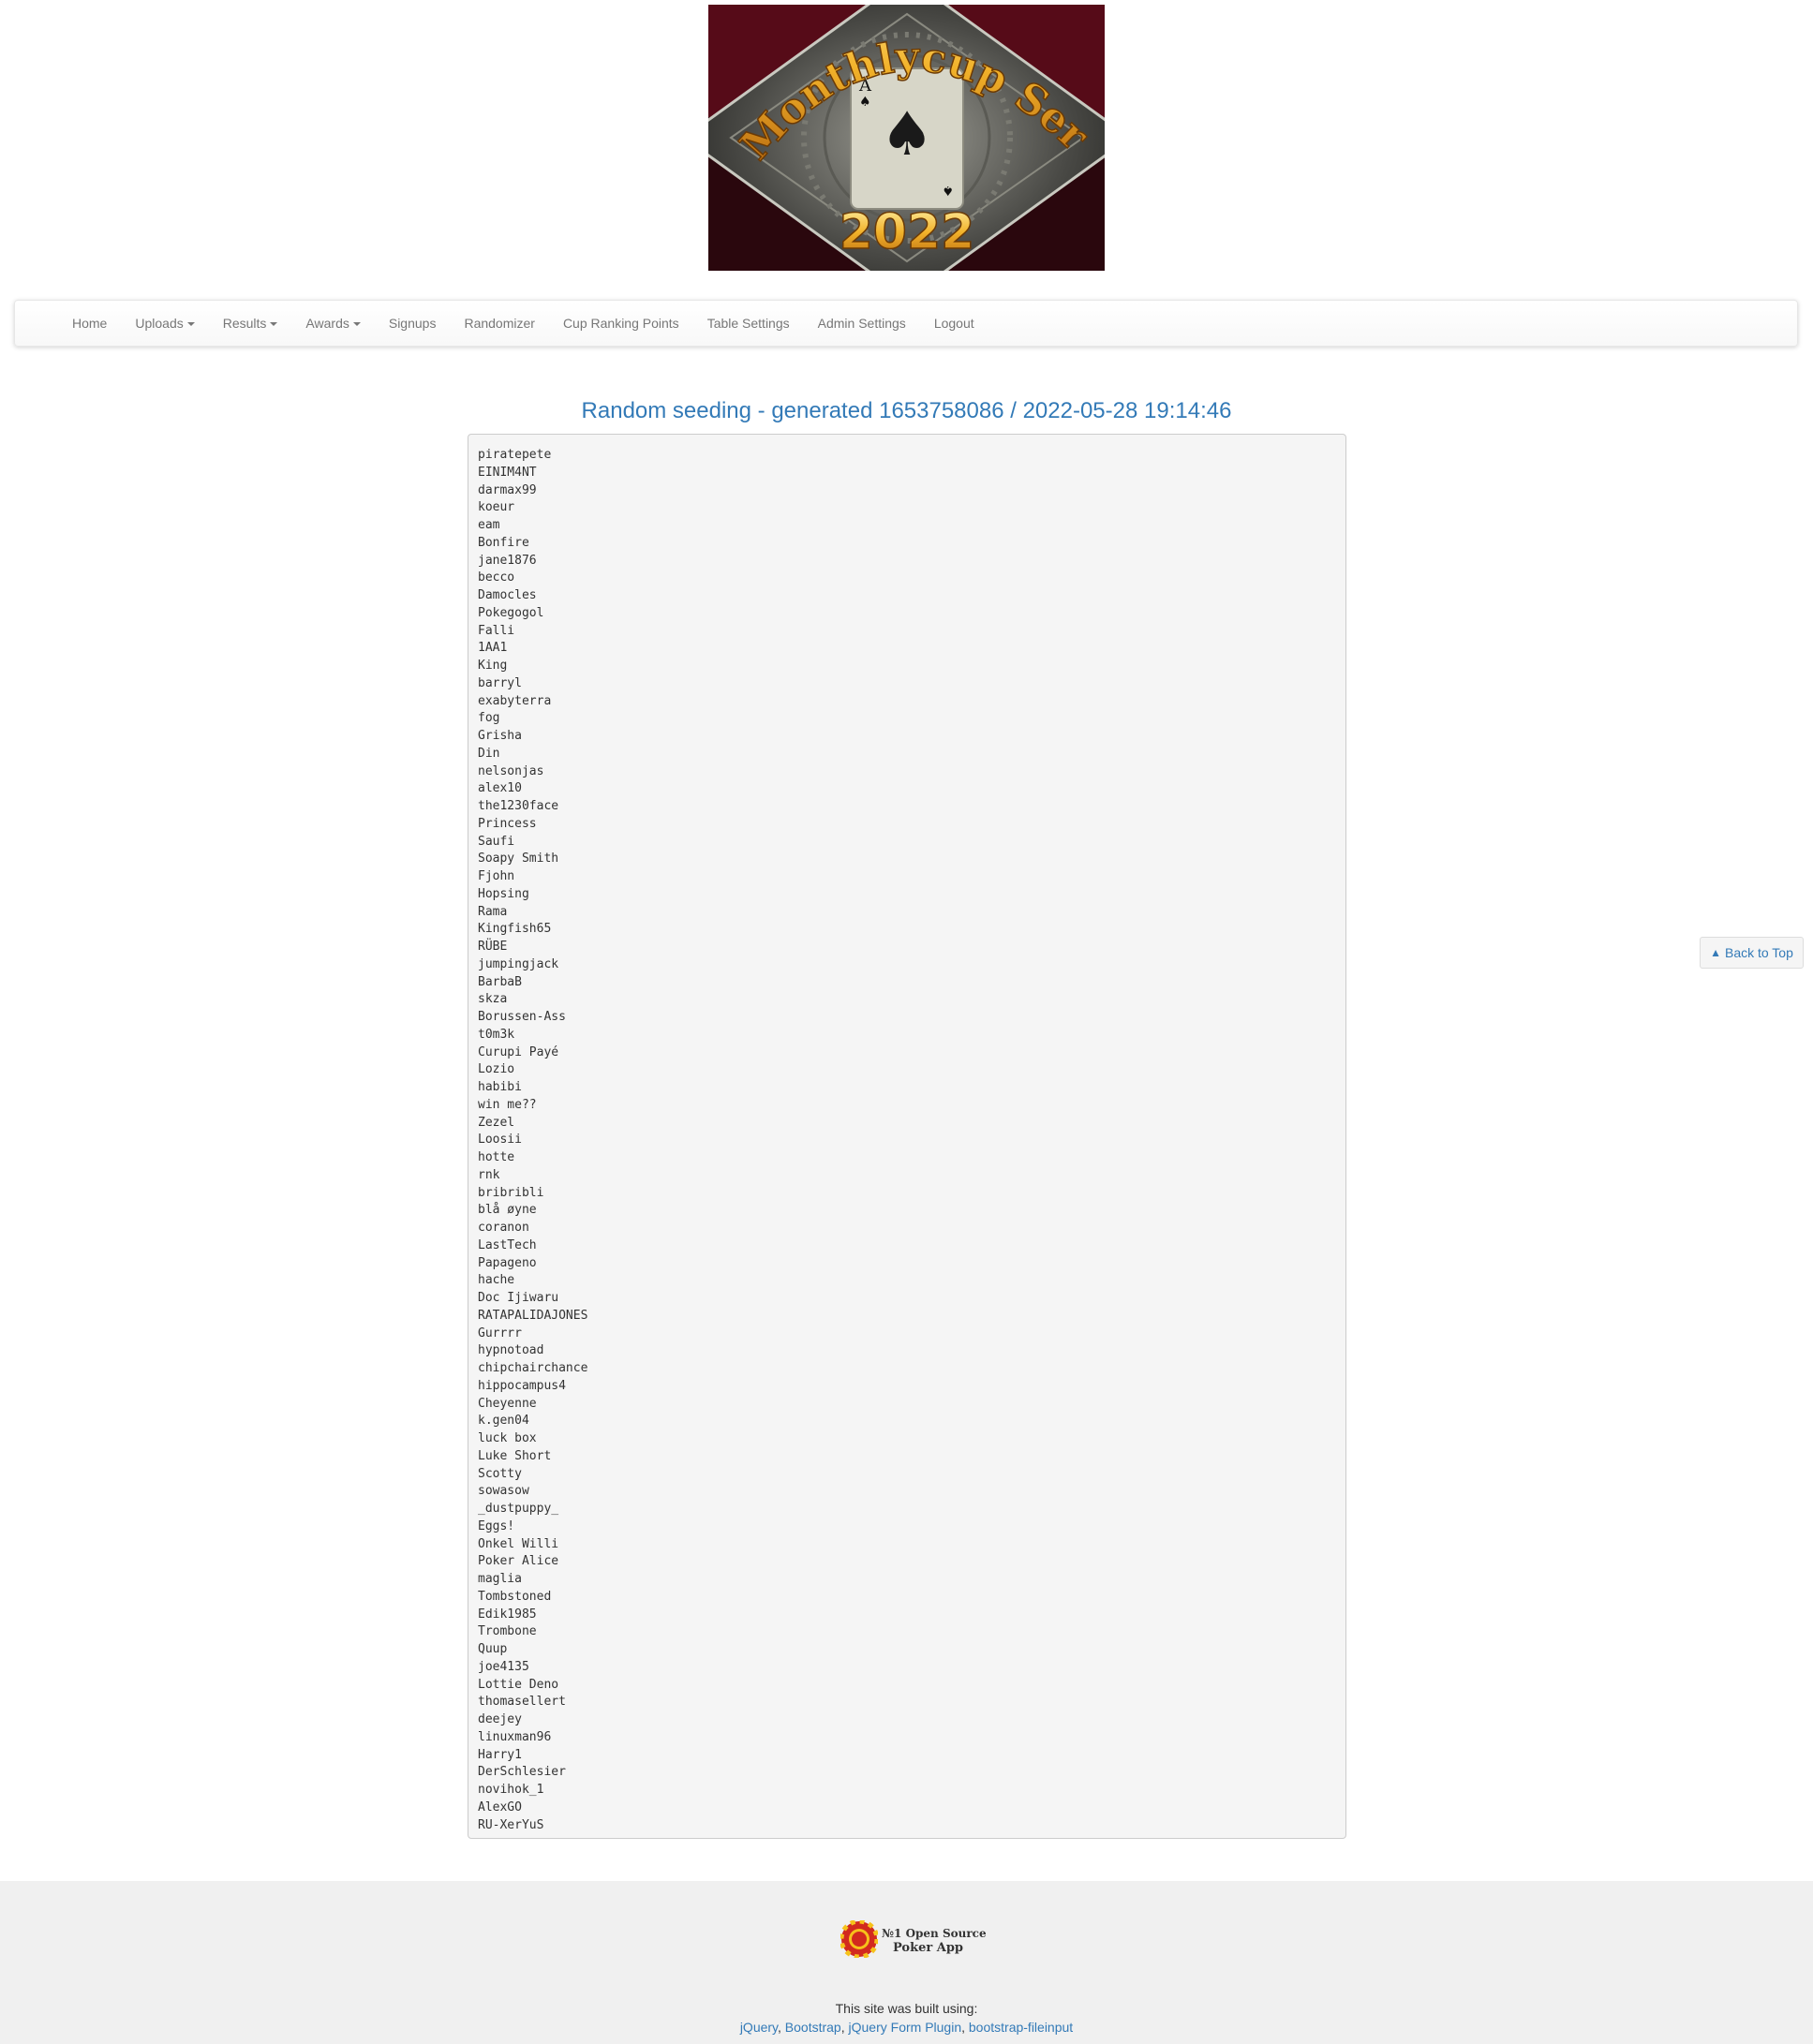  What do you see at coordinates (489, 525) in the screenshot?
I see `seed-entry: eam` at bounding box center [489, 525].